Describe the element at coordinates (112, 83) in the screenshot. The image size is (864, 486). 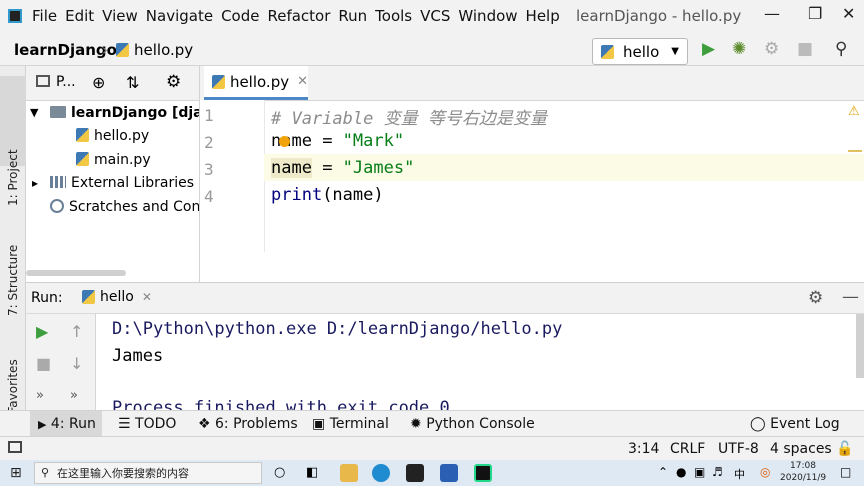
I see `project-panel-header: P... ⊕ ⇅ ⚙` at that location.